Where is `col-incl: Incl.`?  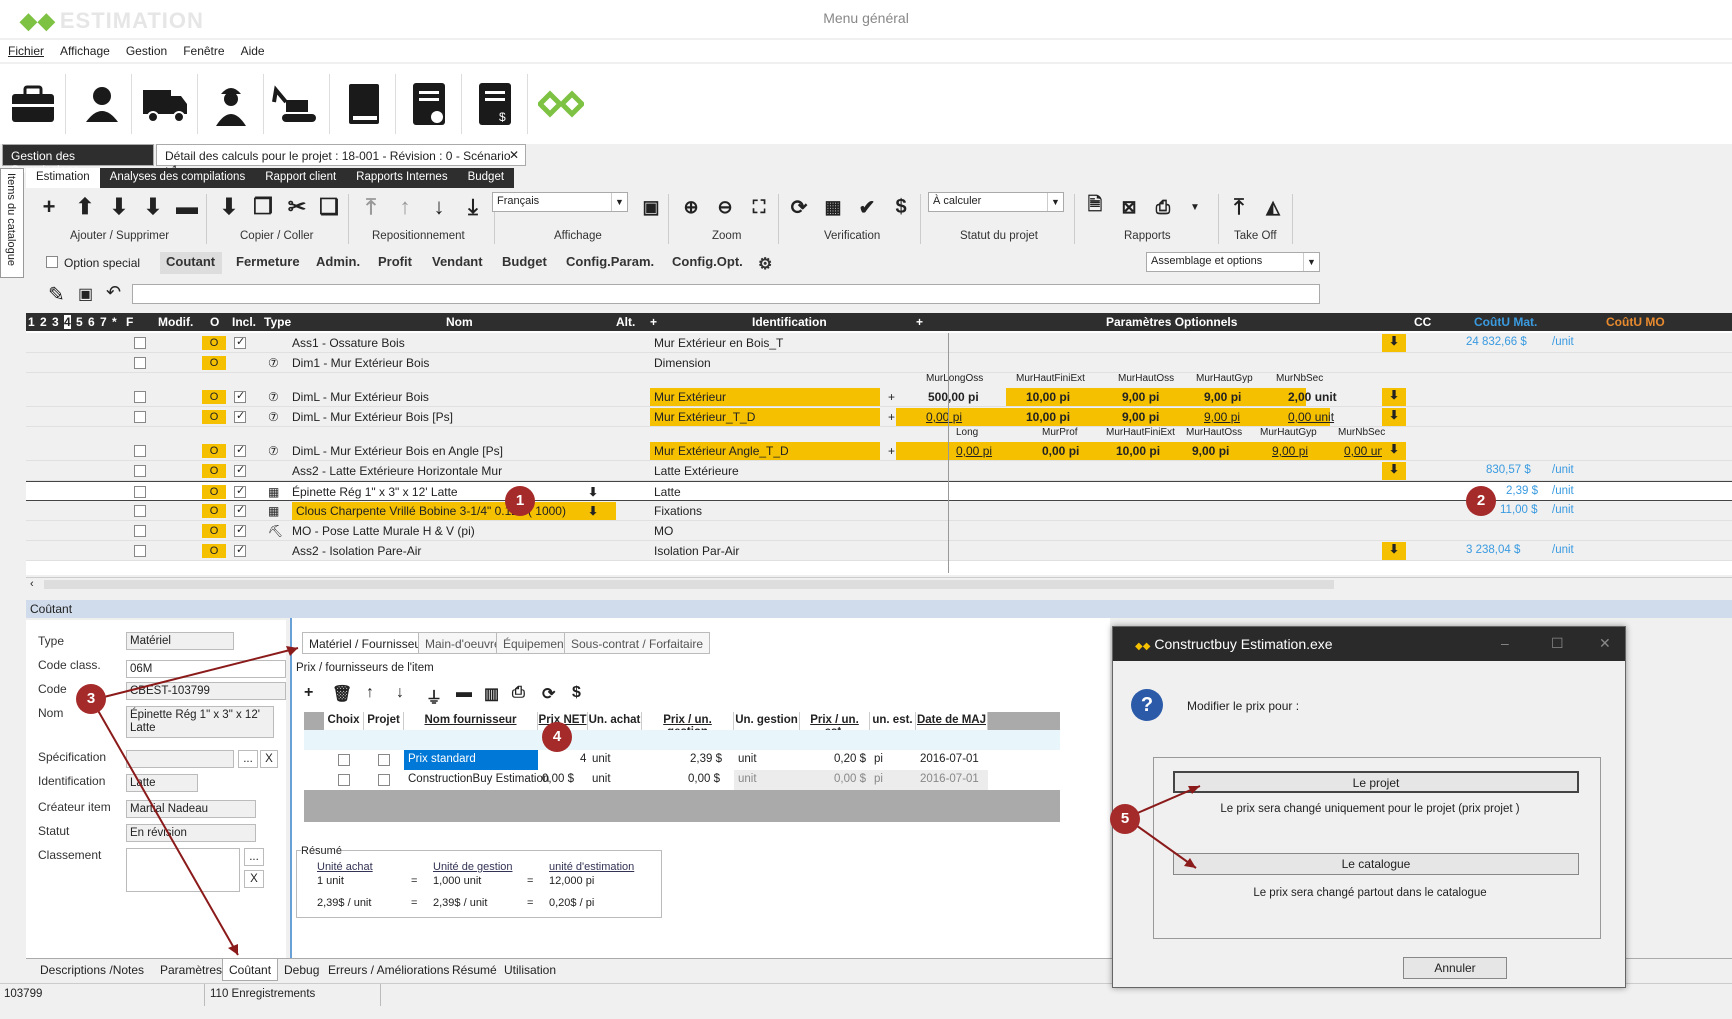
col-incl: Incl. is located at coordinates (244, 322).